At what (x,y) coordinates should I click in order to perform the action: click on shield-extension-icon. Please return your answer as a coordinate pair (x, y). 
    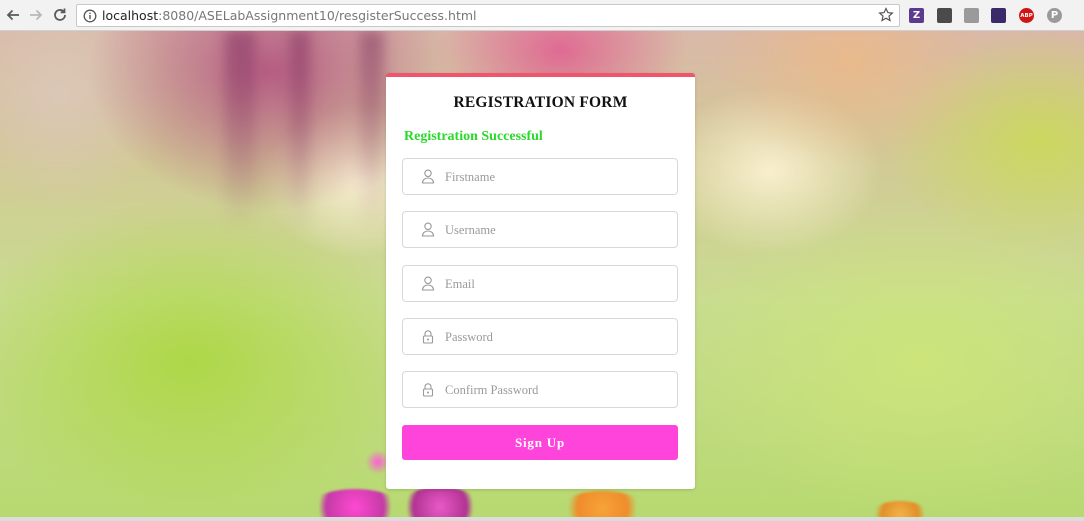
    Looking at the image, I should click on (944, 15).